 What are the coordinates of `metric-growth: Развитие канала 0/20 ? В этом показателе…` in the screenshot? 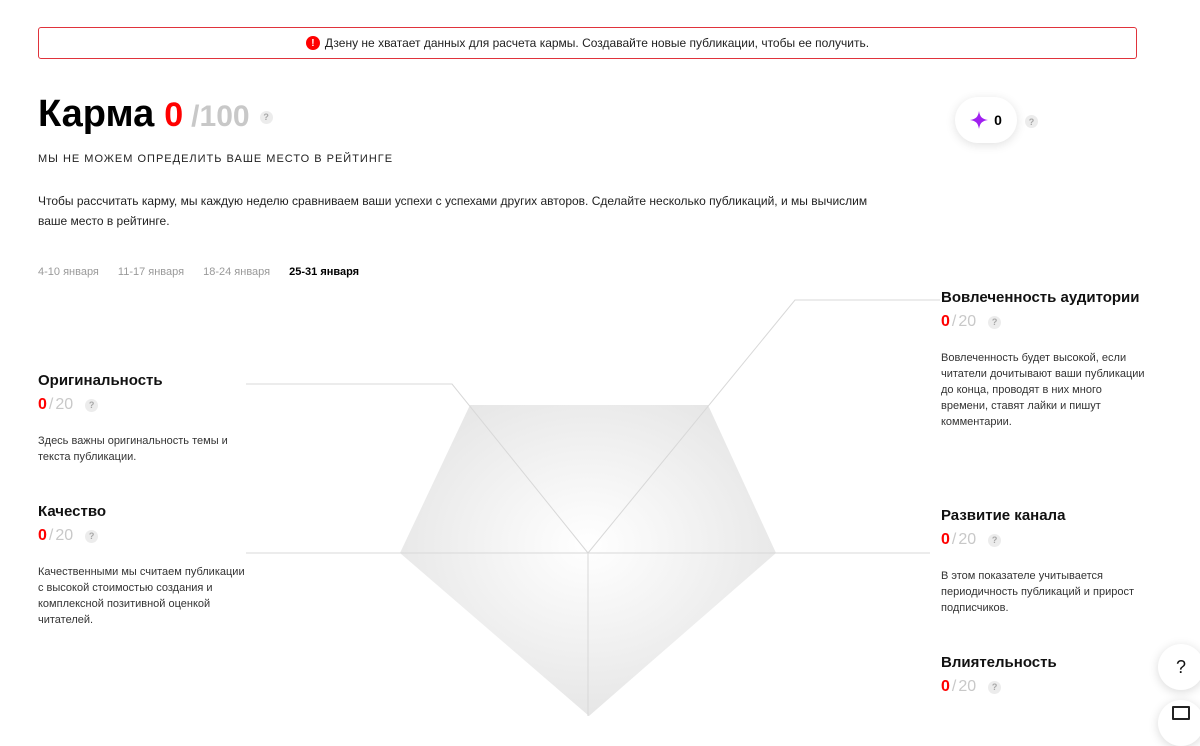 It's located at (1043, 561).